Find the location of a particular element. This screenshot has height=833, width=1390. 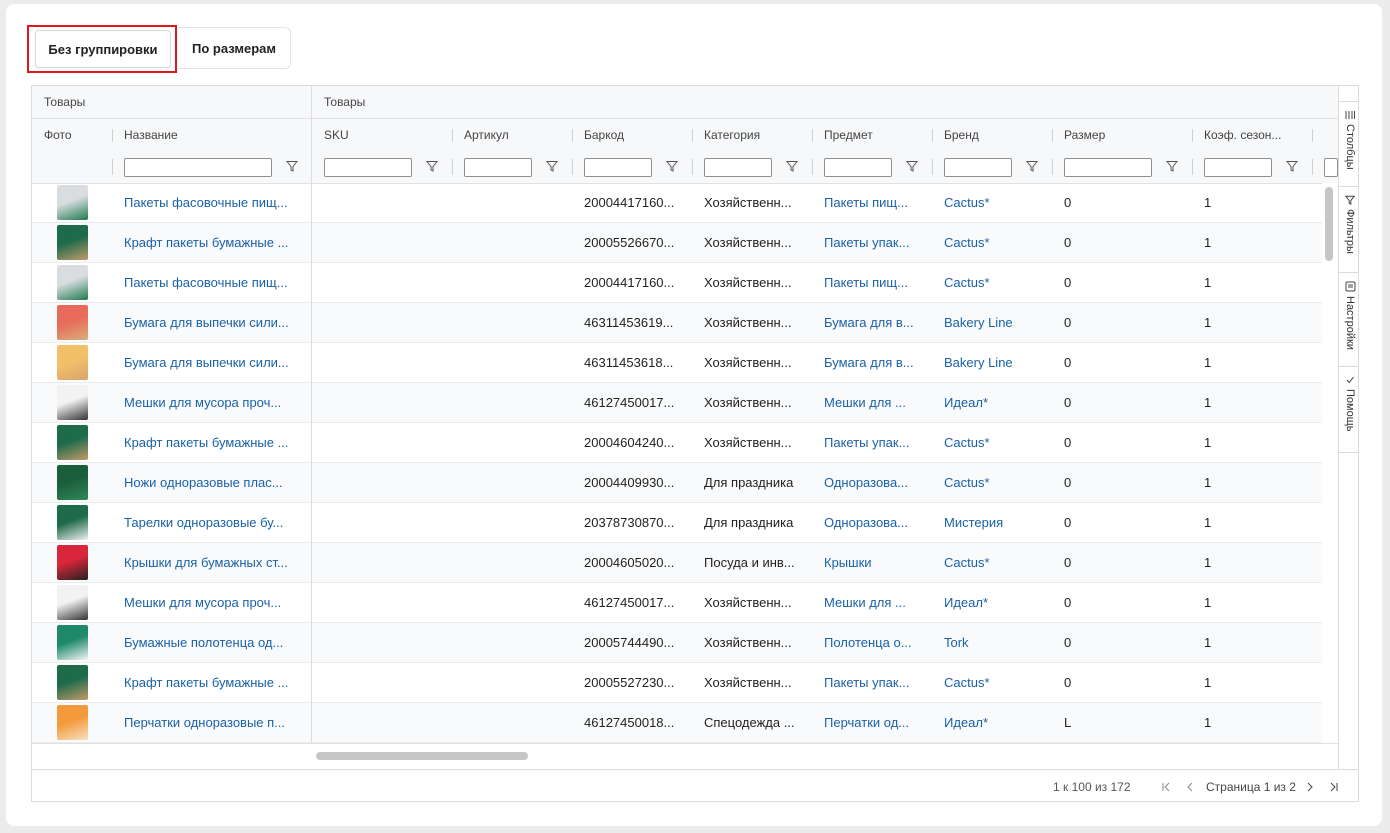

column-header-barcode: Баркод is located at coordinates (632, 135).